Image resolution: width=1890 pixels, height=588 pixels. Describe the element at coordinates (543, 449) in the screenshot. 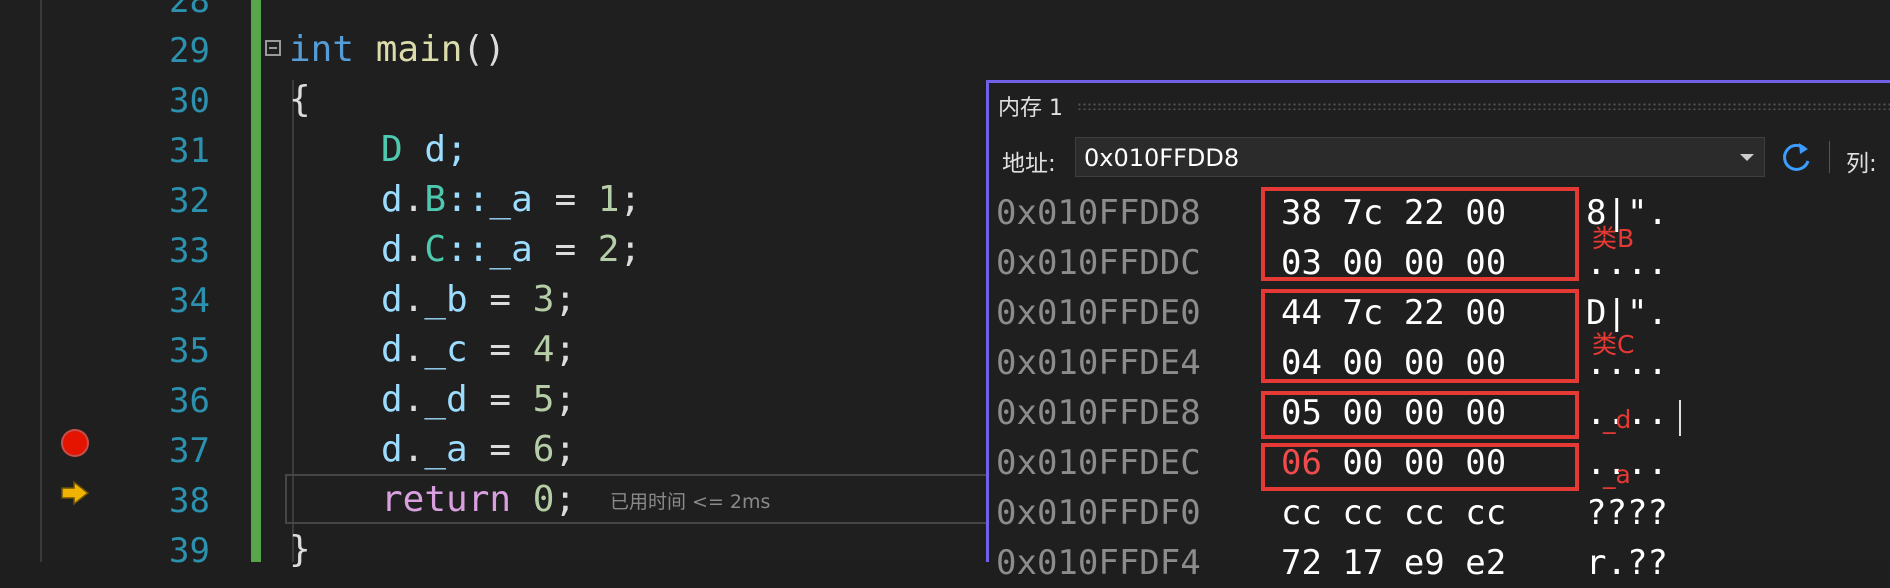

I see `number-literal: 6` at that location.